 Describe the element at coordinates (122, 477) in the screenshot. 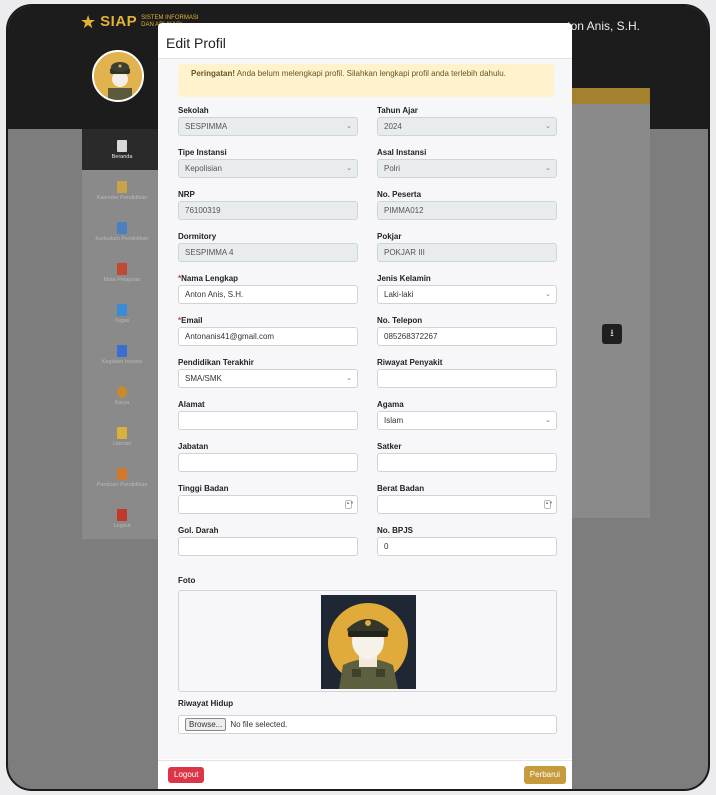

I see `sidebar-item-panduan: Panduan Pendidikan` at that location.